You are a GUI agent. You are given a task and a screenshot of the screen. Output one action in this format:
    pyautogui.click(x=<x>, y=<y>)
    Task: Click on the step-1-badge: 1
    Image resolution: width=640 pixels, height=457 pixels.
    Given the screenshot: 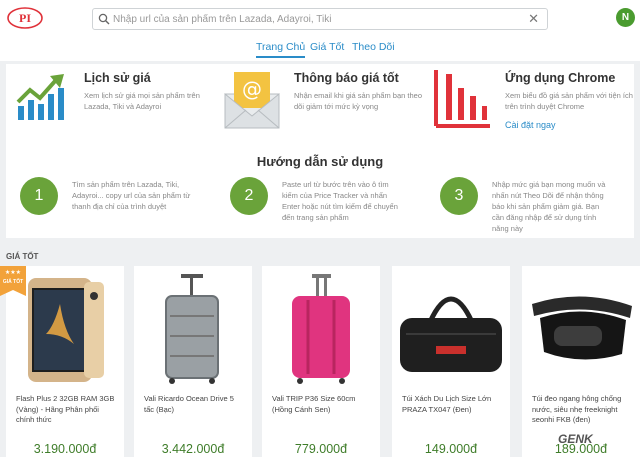 What is the action you would take?
    pyautogui.click(x=39, y=196)
    